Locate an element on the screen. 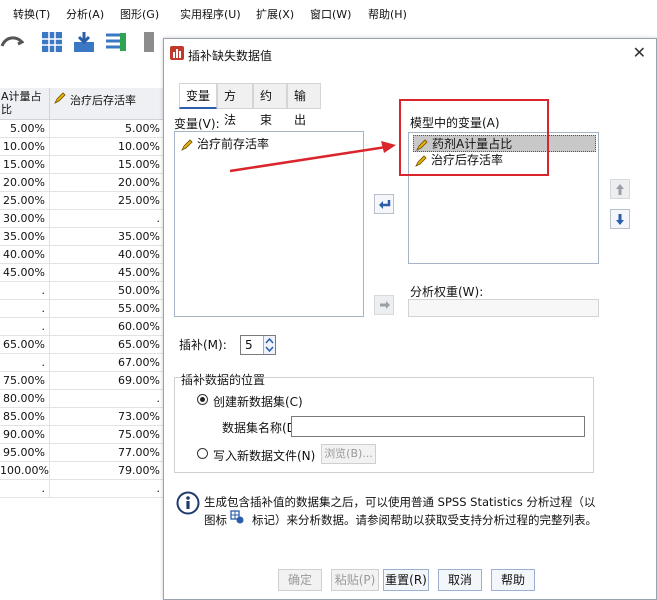 This screenshot has width=657, height=600. menu-utilities: 实用程序(U) is located at coordinates (210, 14).